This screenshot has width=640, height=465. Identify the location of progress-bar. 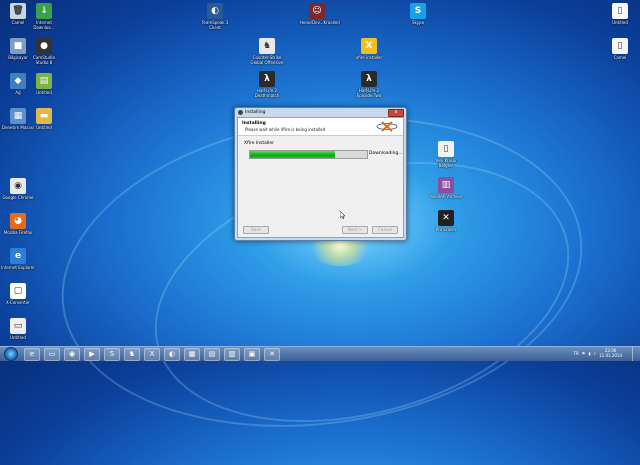
(308, 154).